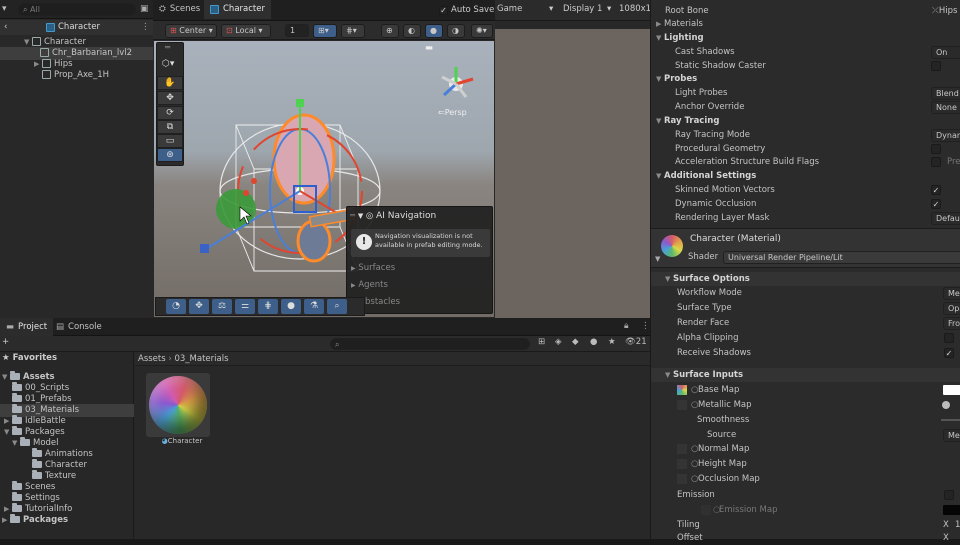 This screenshot has height=545, width=960. Describe the element at coordinates (957, 525) in the screenshot. I see `tiling-x-value: 1` at that location.